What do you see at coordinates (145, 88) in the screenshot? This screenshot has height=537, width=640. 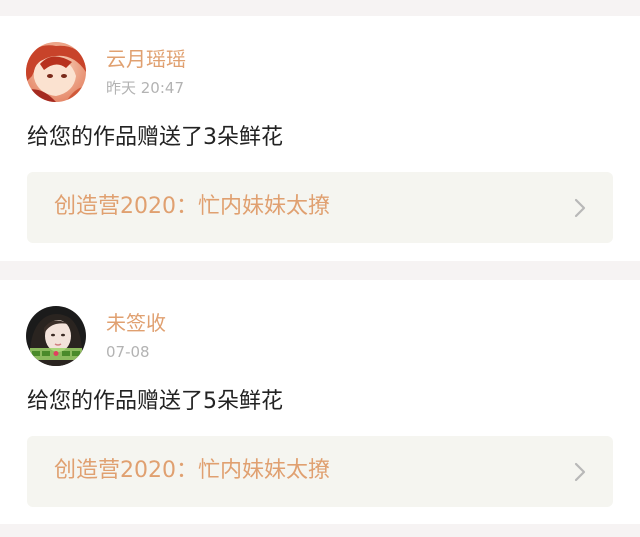 I see `timestamp: 昨天 20:47` at bounding box center [145, 88].